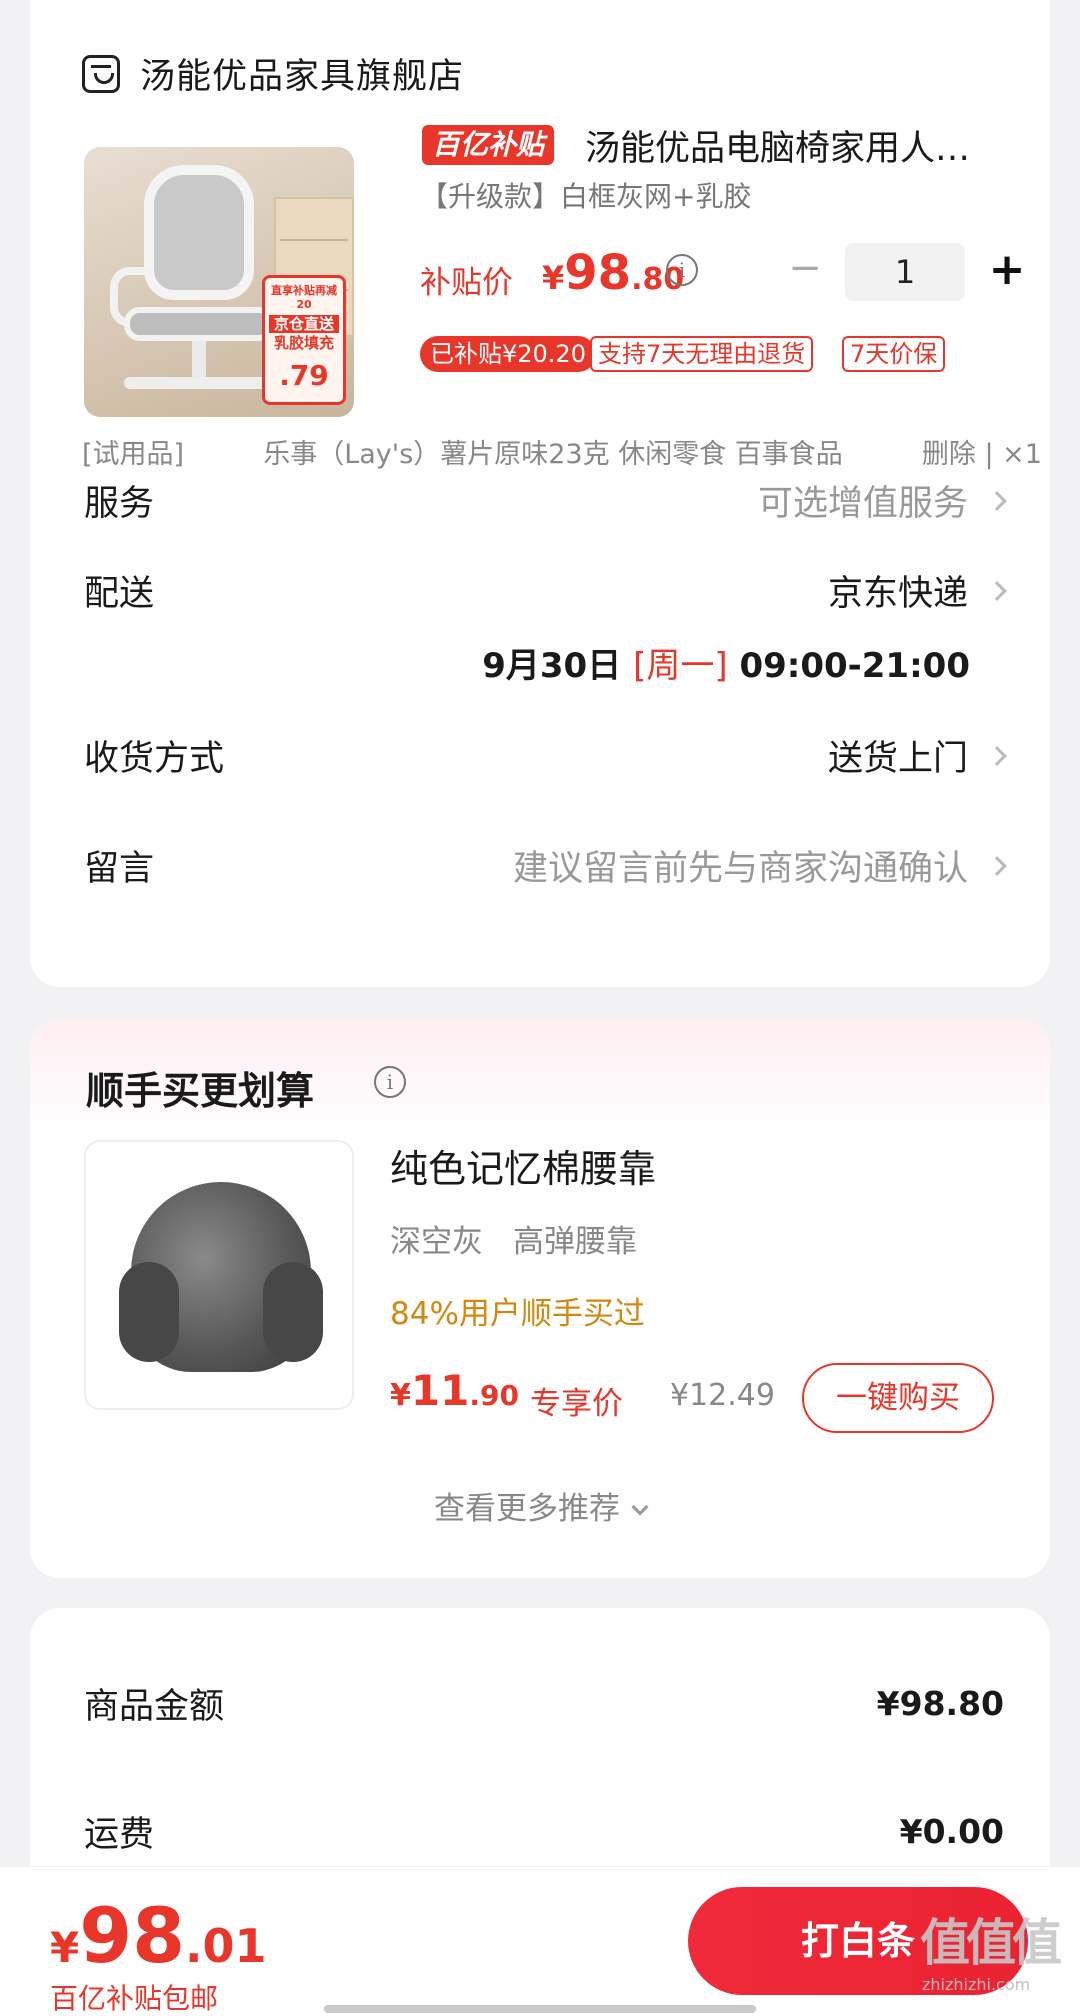 The image size is (1080, 2016). Describe the element at coordinates (302, 77) in the screenshot. I see `store-name: 汤能优品家具旗舰店` at that location.